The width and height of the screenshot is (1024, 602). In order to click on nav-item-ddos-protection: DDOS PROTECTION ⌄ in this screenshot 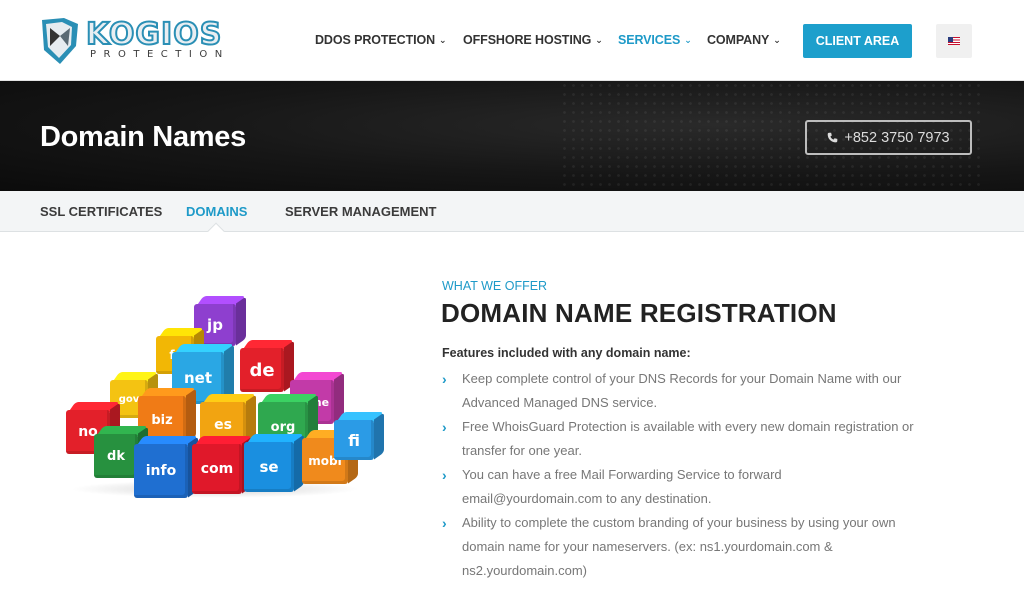, I will do `click(381, 40)`.